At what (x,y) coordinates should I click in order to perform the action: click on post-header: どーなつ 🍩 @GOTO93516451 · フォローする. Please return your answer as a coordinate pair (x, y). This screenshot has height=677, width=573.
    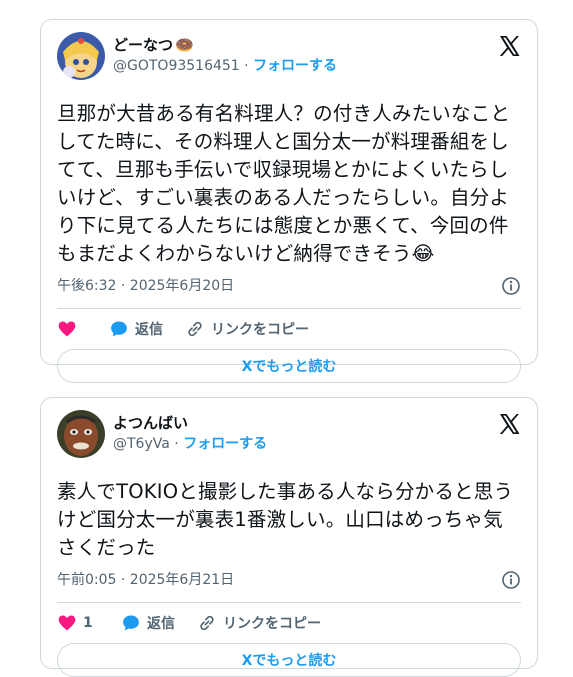
    Looking at the image, I should click on (289, 58).